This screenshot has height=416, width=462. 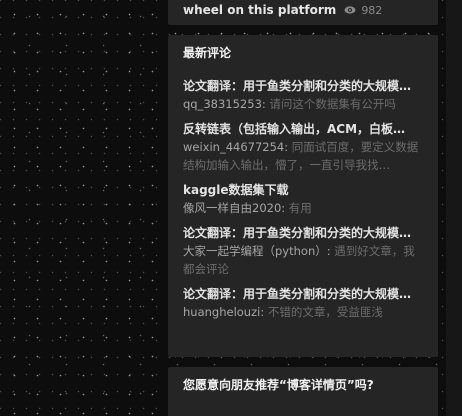 What do you see at coordinates (300, 208) in the screenshot?
I see `comment-text: 有用` at bounding box center [300, 208].